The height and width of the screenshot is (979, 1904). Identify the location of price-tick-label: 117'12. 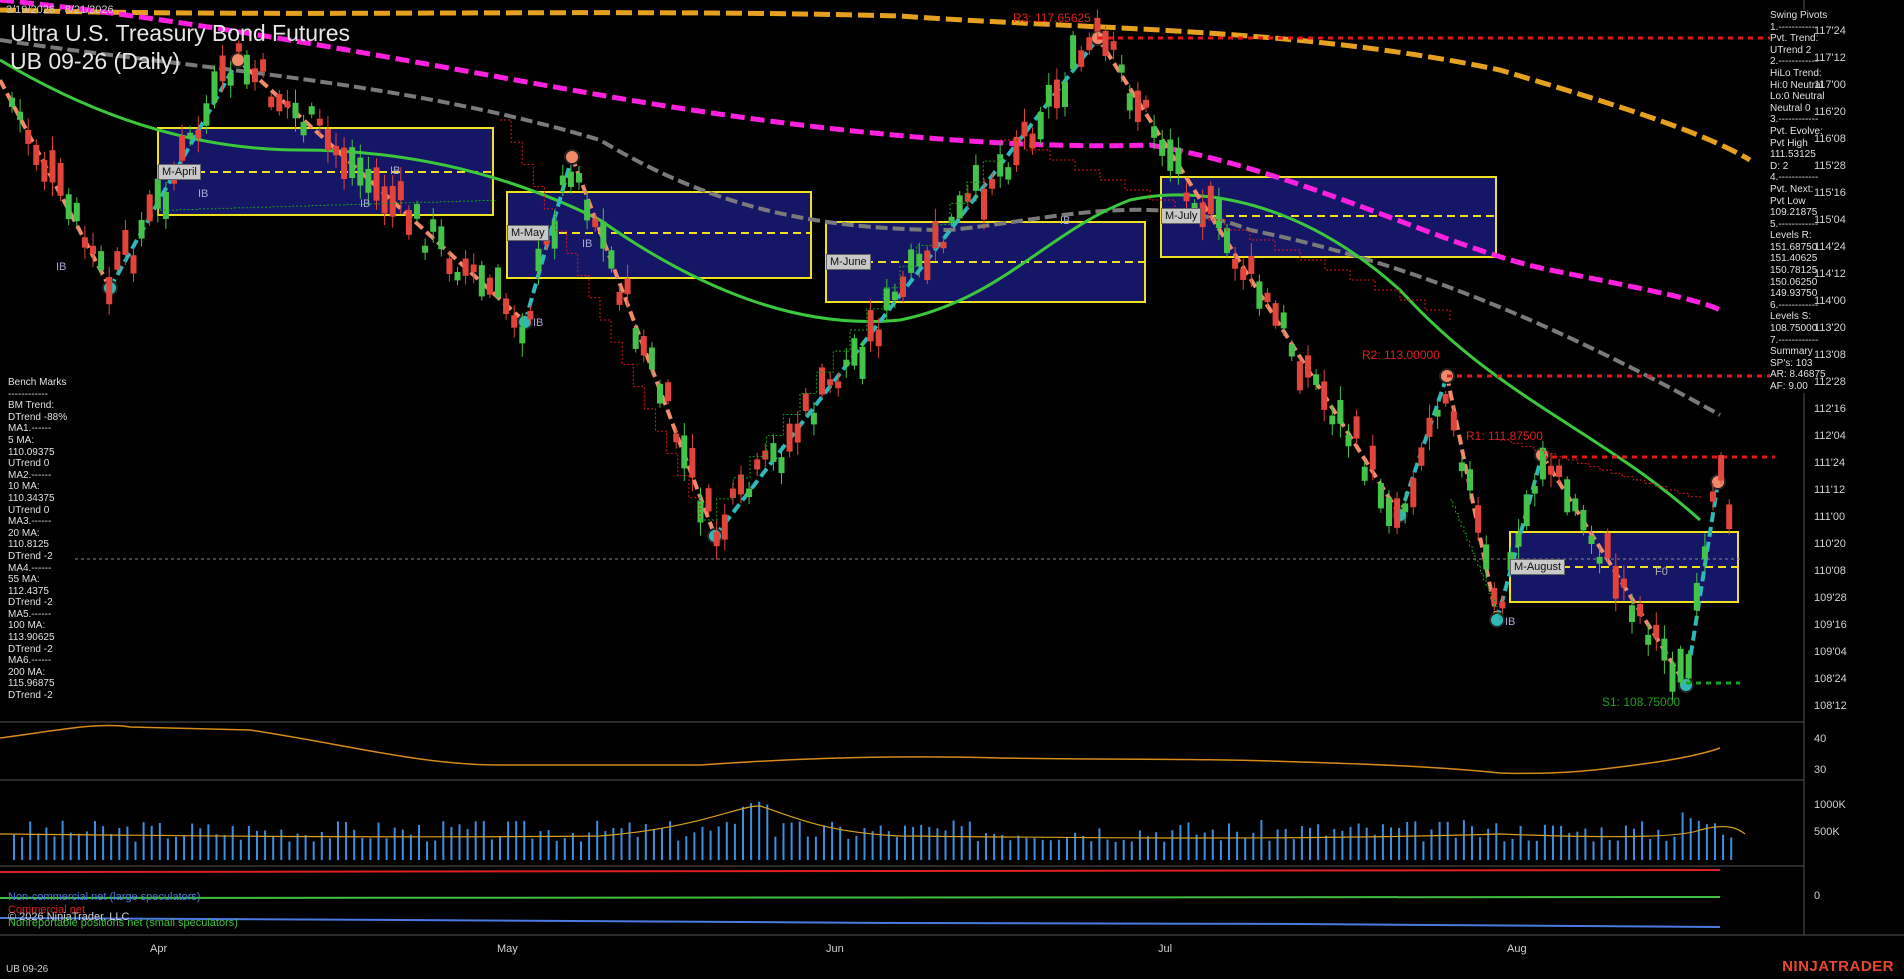
(1830, 58).